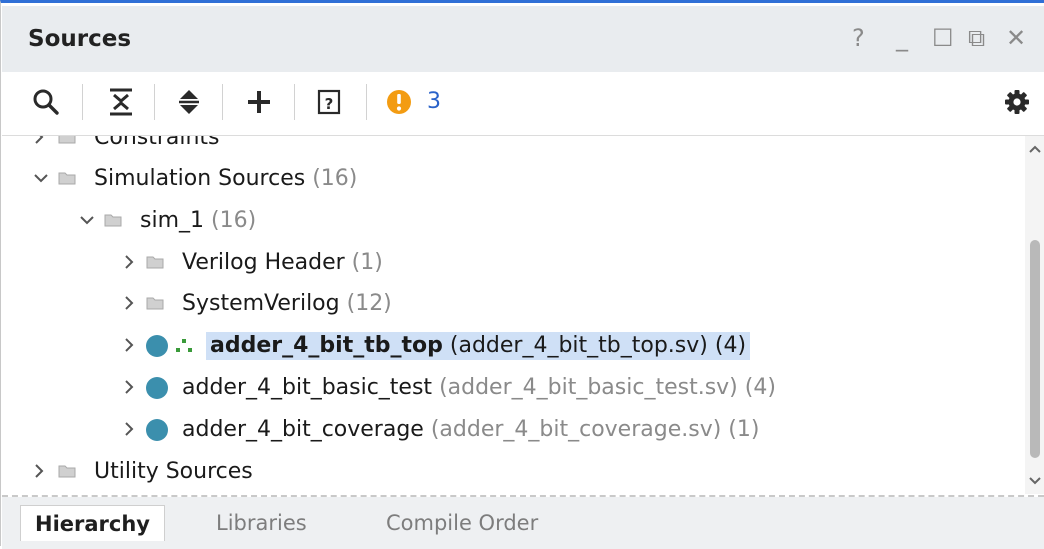  I want to click on tree-item-utility-sources: Utility Sources, so click(513, 472).